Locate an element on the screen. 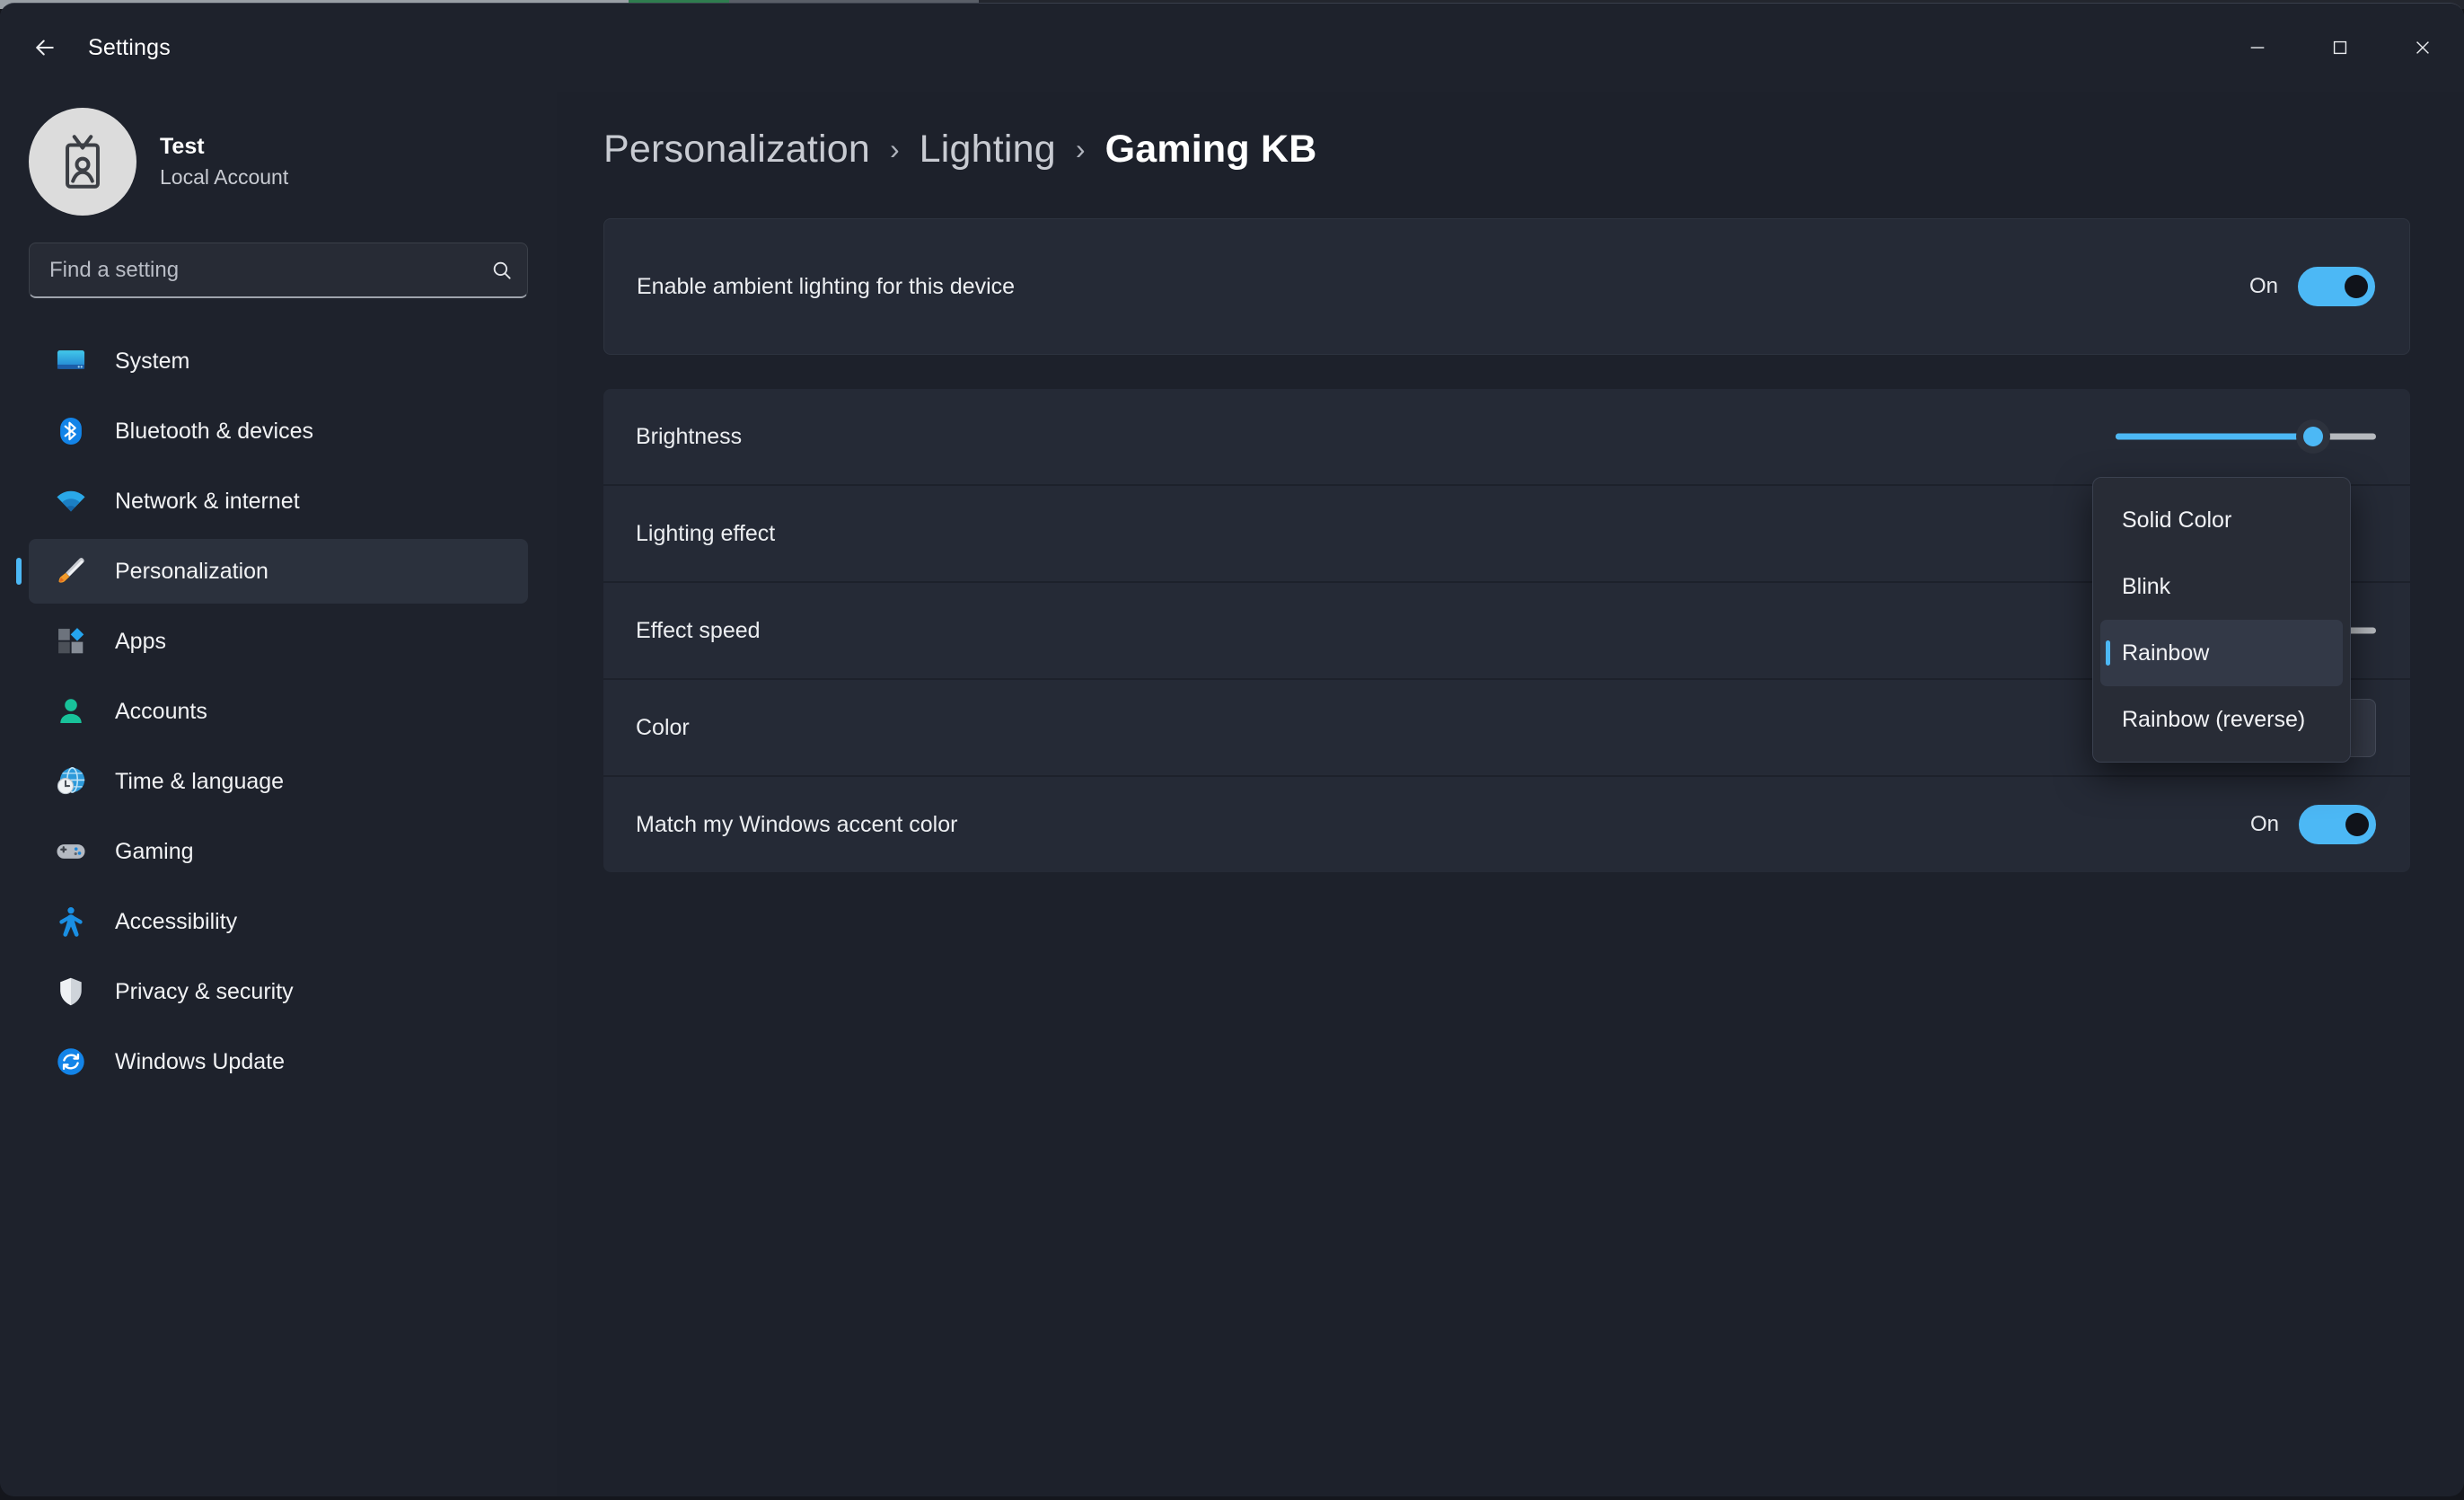 The height and width of the screenshot is (1500, 2464). minimize-button is located at coordinates (2257, 48).